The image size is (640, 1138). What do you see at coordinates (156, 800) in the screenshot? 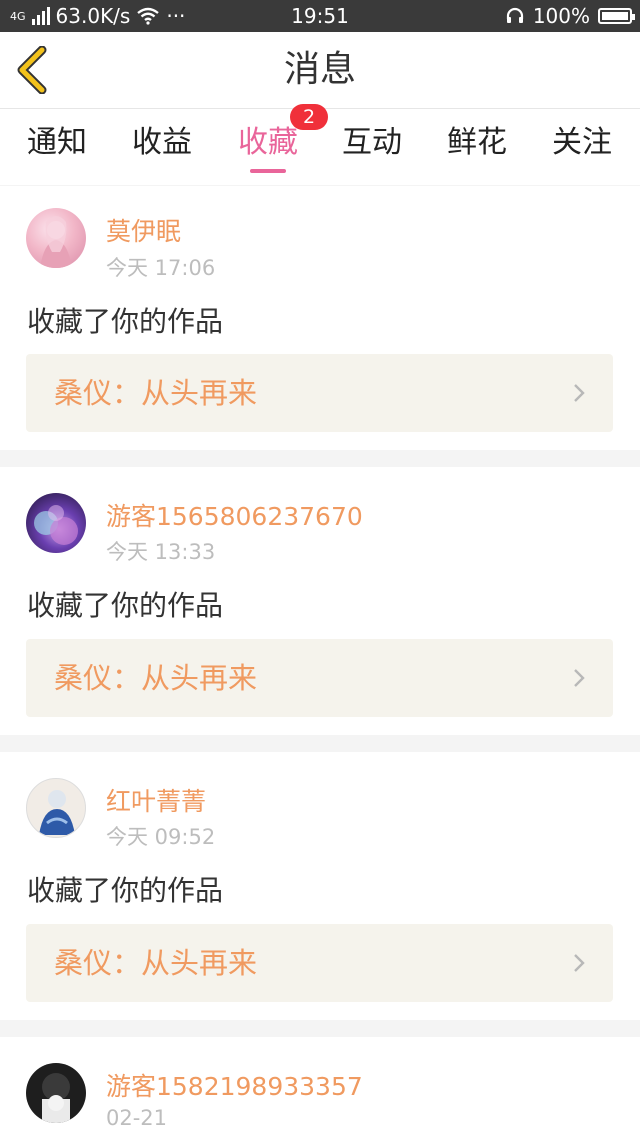
I see `user-name: 红叶菁菁` at bounding box center [156, 800].